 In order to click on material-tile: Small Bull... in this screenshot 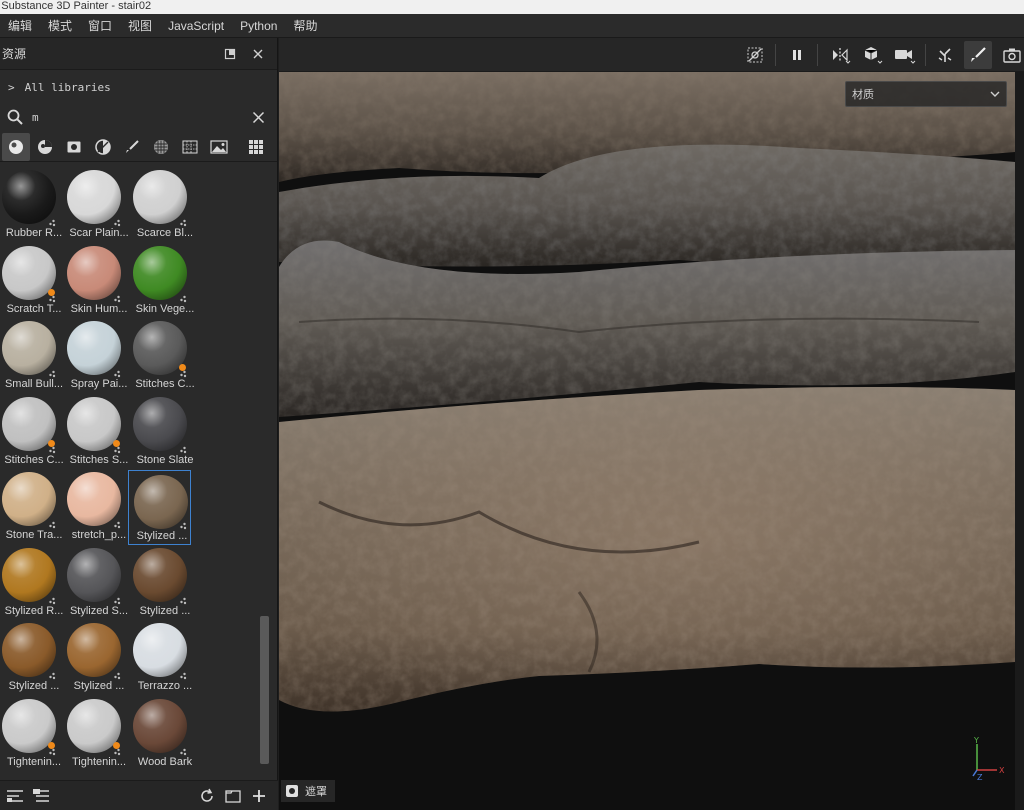, I will do `click(34, 356)`.